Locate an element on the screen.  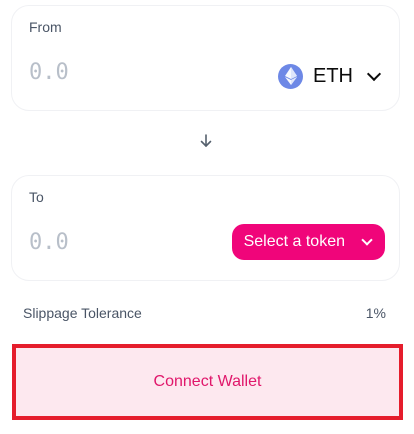
slippage-label: Slippage Tolerance is located at coordinates (82, 313).